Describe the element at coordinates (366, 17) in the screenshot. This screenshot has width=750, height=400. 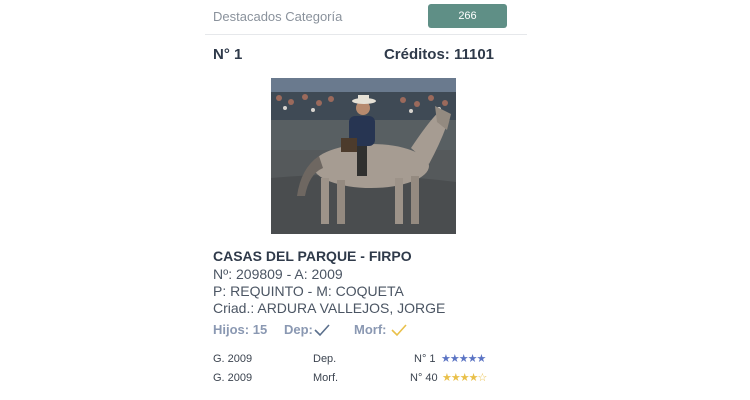
I see `category-header: Destacados Categoría 266` at that location.